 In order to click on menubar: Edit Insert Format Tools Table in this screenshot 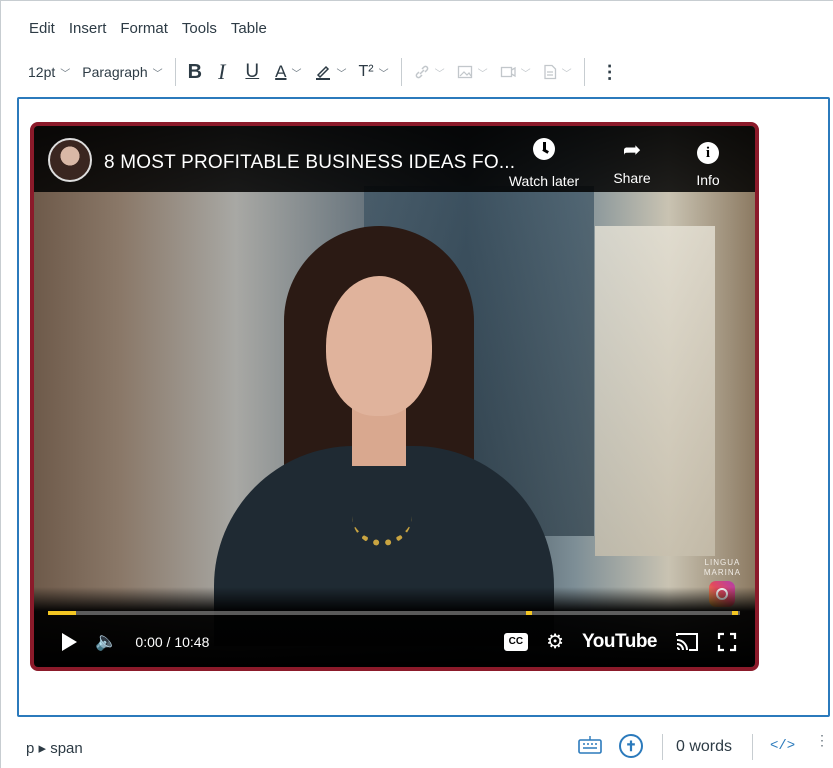, I will do `click(148, 28)`.